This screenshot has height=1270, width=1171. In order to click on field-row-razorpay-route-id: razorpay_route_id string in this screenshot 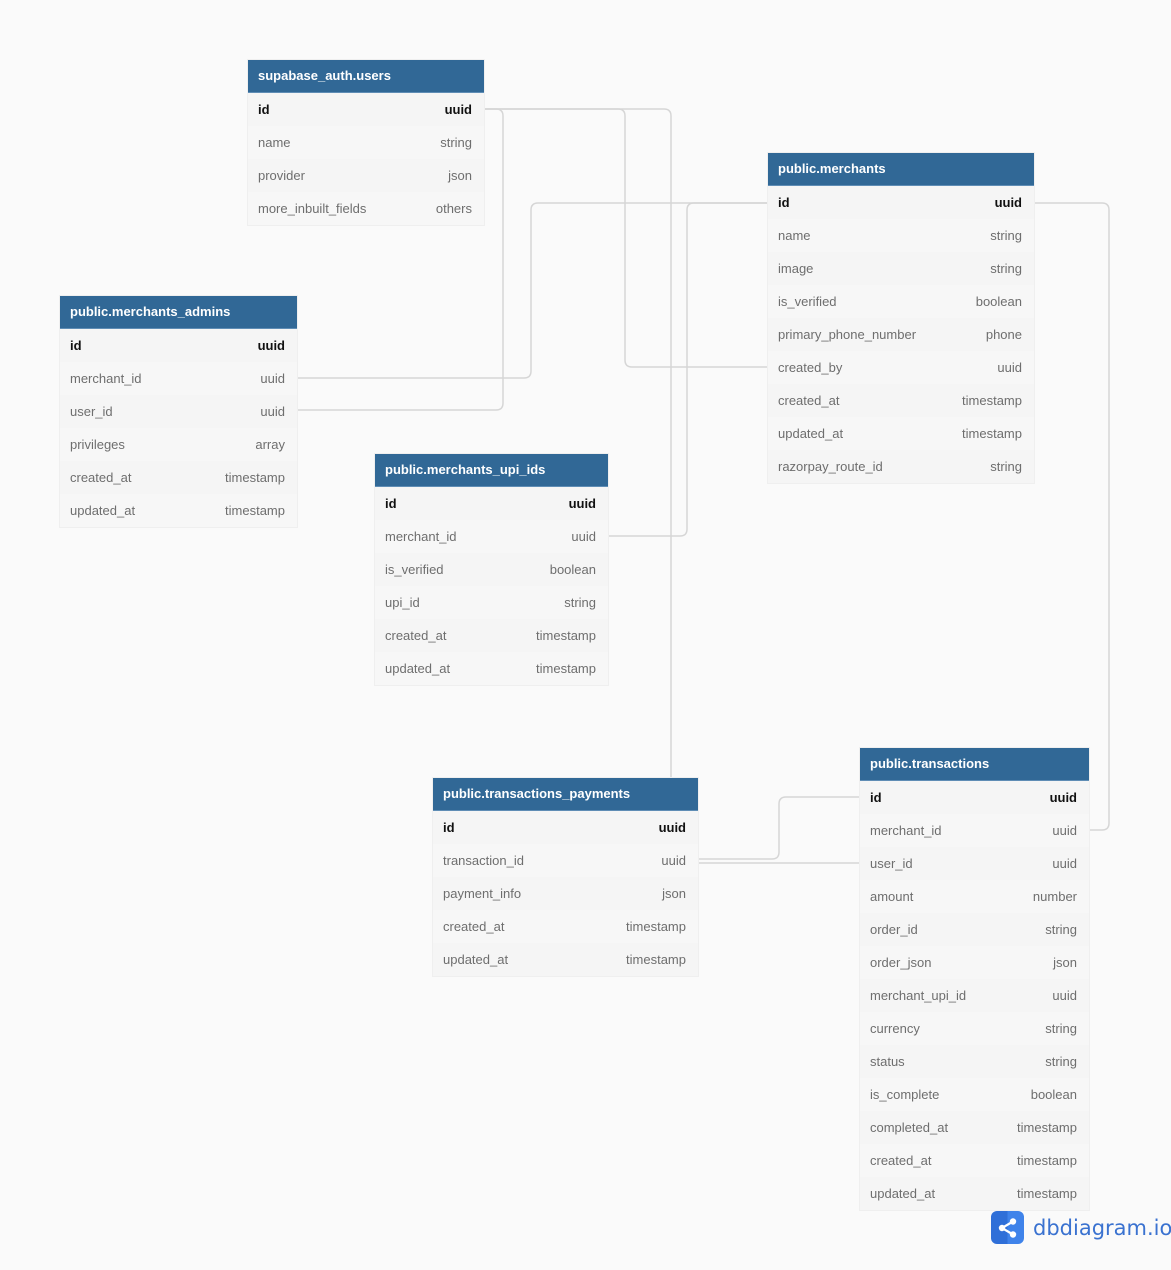, I will do `click(901, 466)`.